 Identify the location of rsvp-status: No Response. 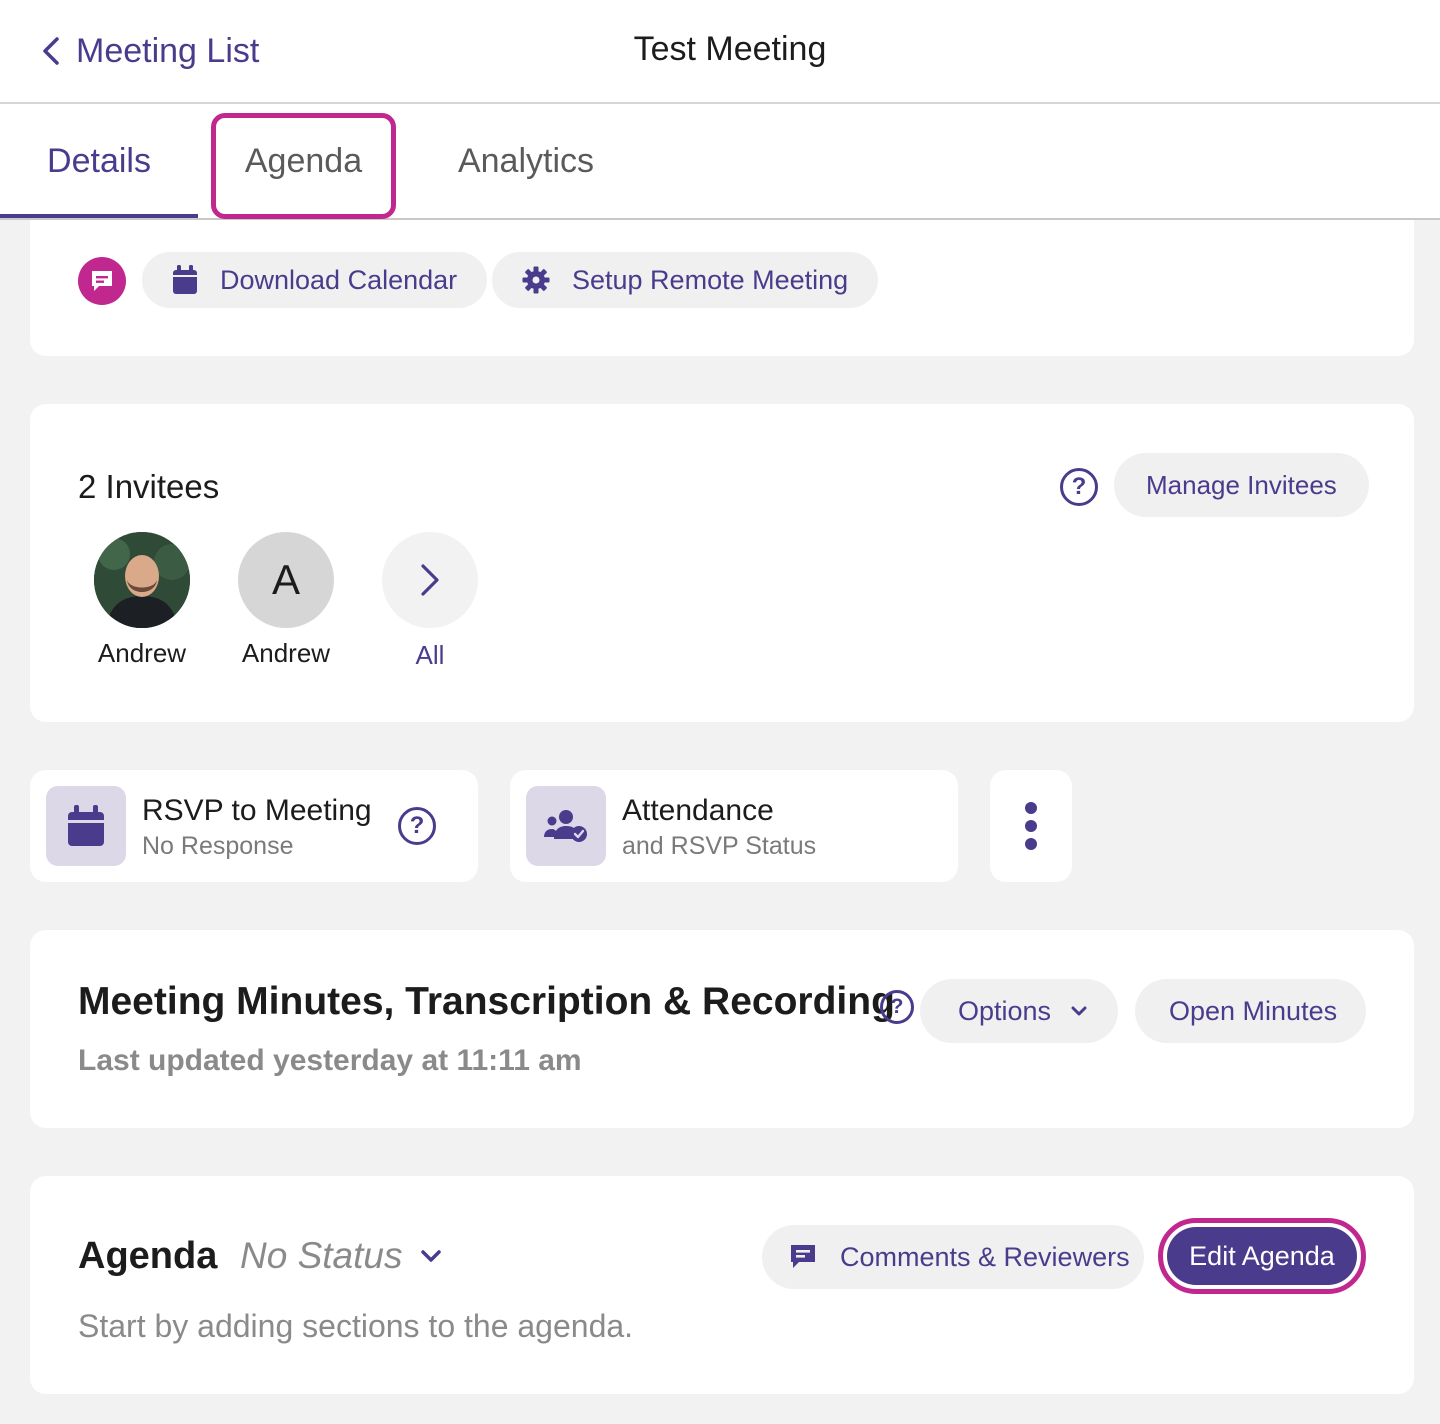
(218, 846).